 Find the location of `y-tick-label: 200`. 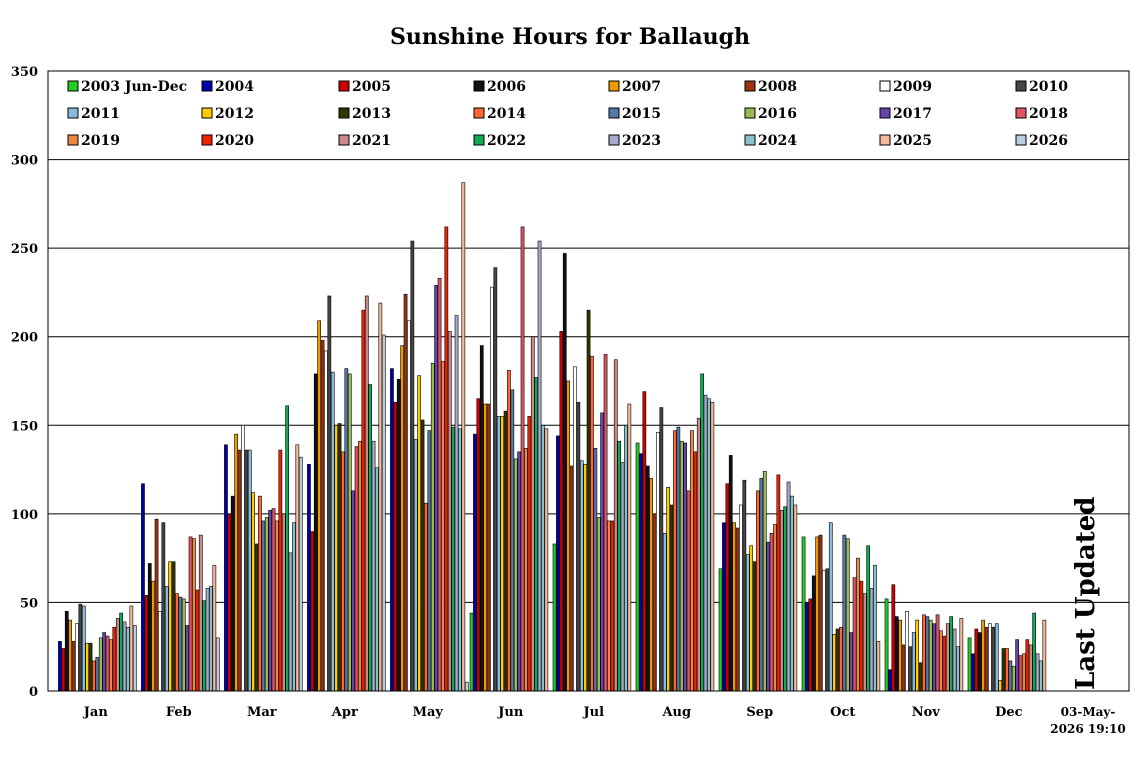

y-tick-label: 200 is located at coordinates (24, 338).